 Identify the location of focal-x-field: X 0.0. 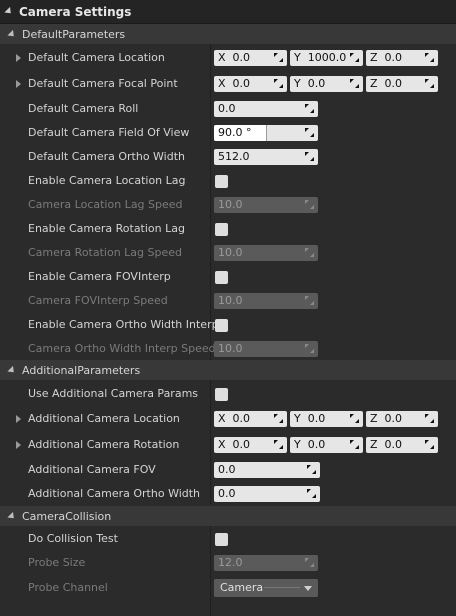
(250, 84).